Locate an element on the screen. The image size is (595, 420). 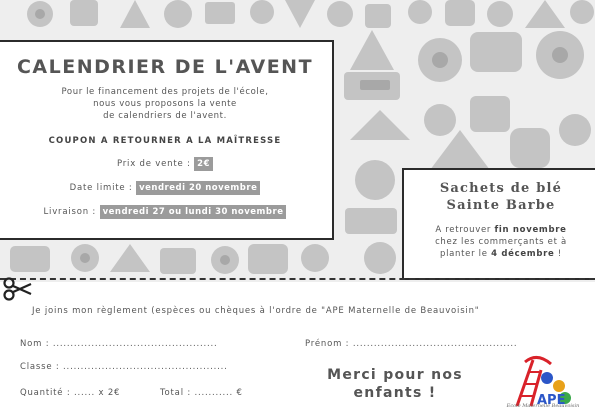
scissors-icon is located at coordinates (17, 289).